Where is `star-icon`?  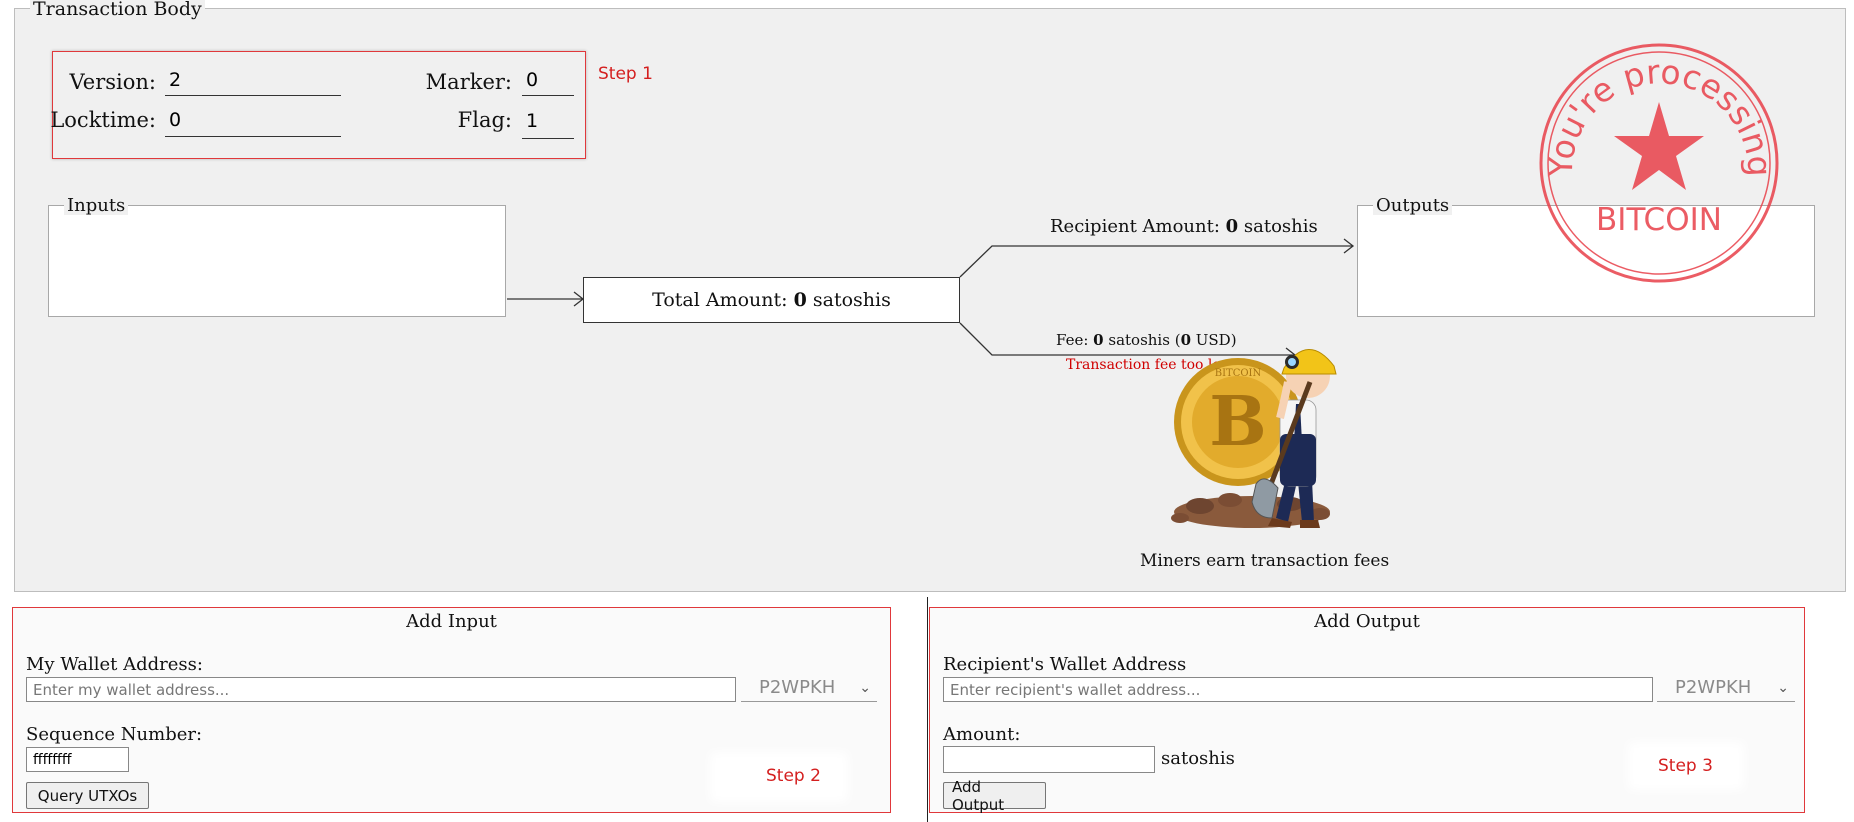 star-icon is located at coordinates (1659, 146).